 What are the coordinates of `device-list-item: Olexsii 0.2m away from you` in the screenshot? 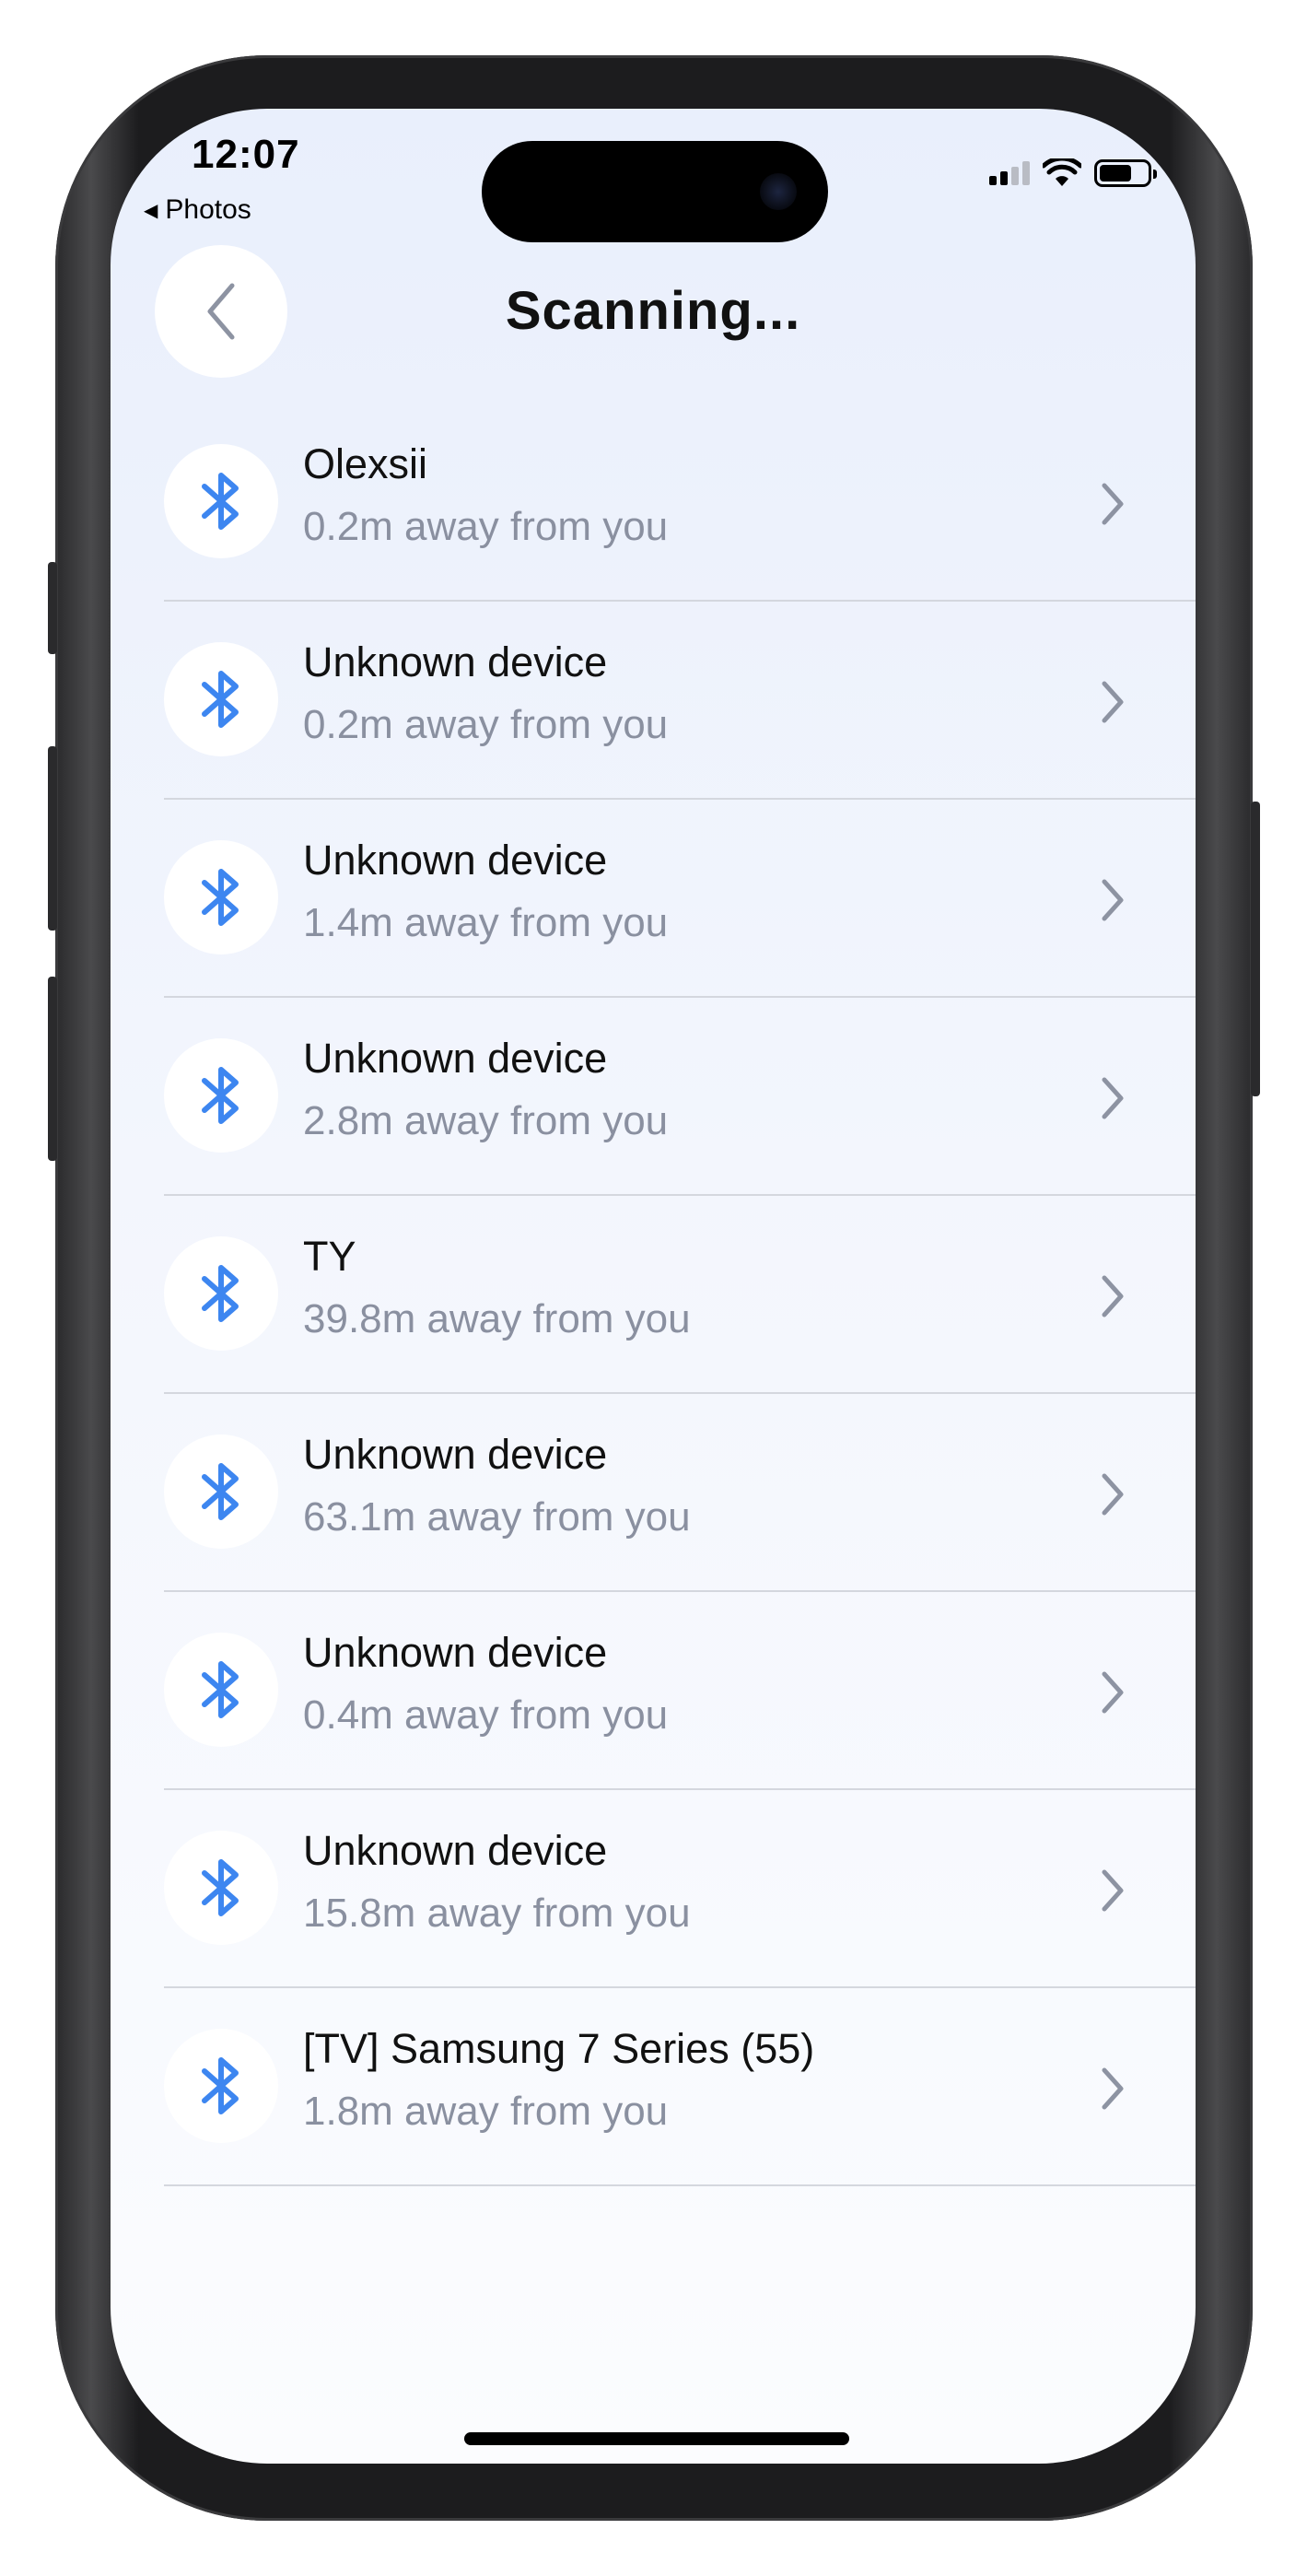 It's located at (680, 503).